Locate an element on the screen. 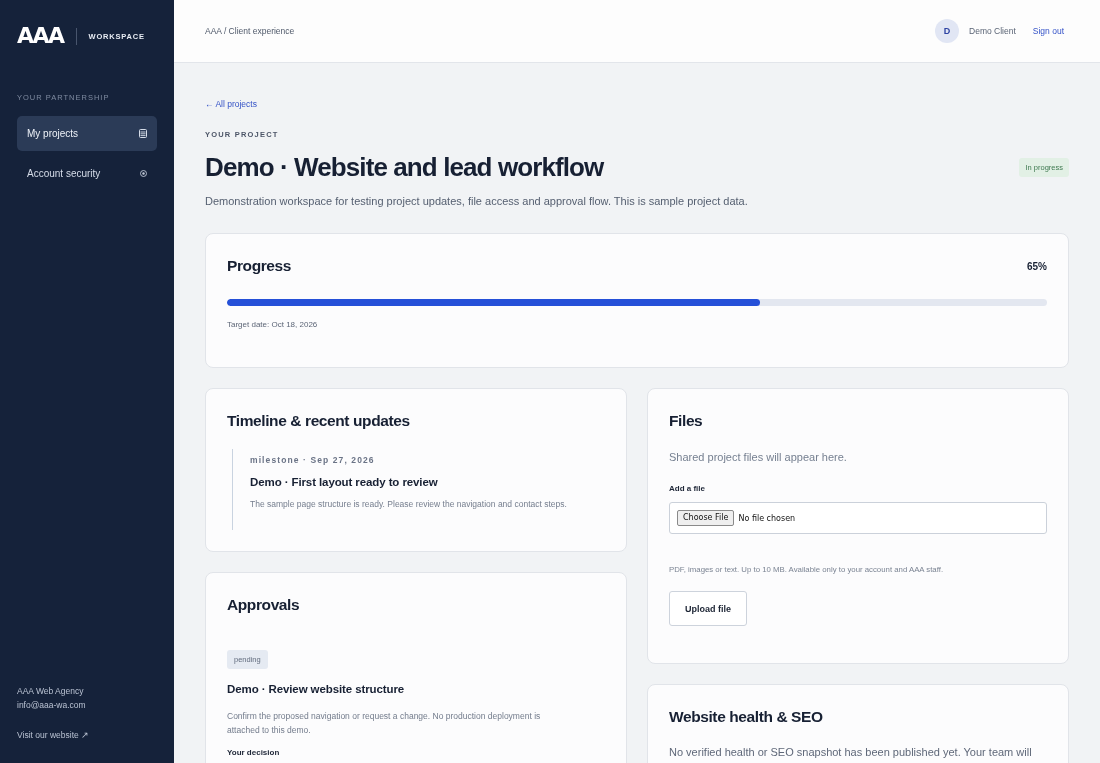 The image size is (1100, 763). email-text: info@aaa-wa.com is located at coordinates (52, 705).